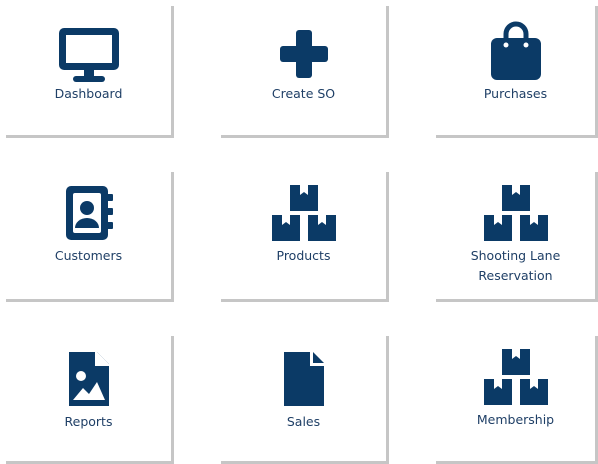 This screenshot has width=598, height=464. What do you see at coordinates (89, 213) in the screenshot?
I see `address-book-icon` at bounding box center [89, 213].